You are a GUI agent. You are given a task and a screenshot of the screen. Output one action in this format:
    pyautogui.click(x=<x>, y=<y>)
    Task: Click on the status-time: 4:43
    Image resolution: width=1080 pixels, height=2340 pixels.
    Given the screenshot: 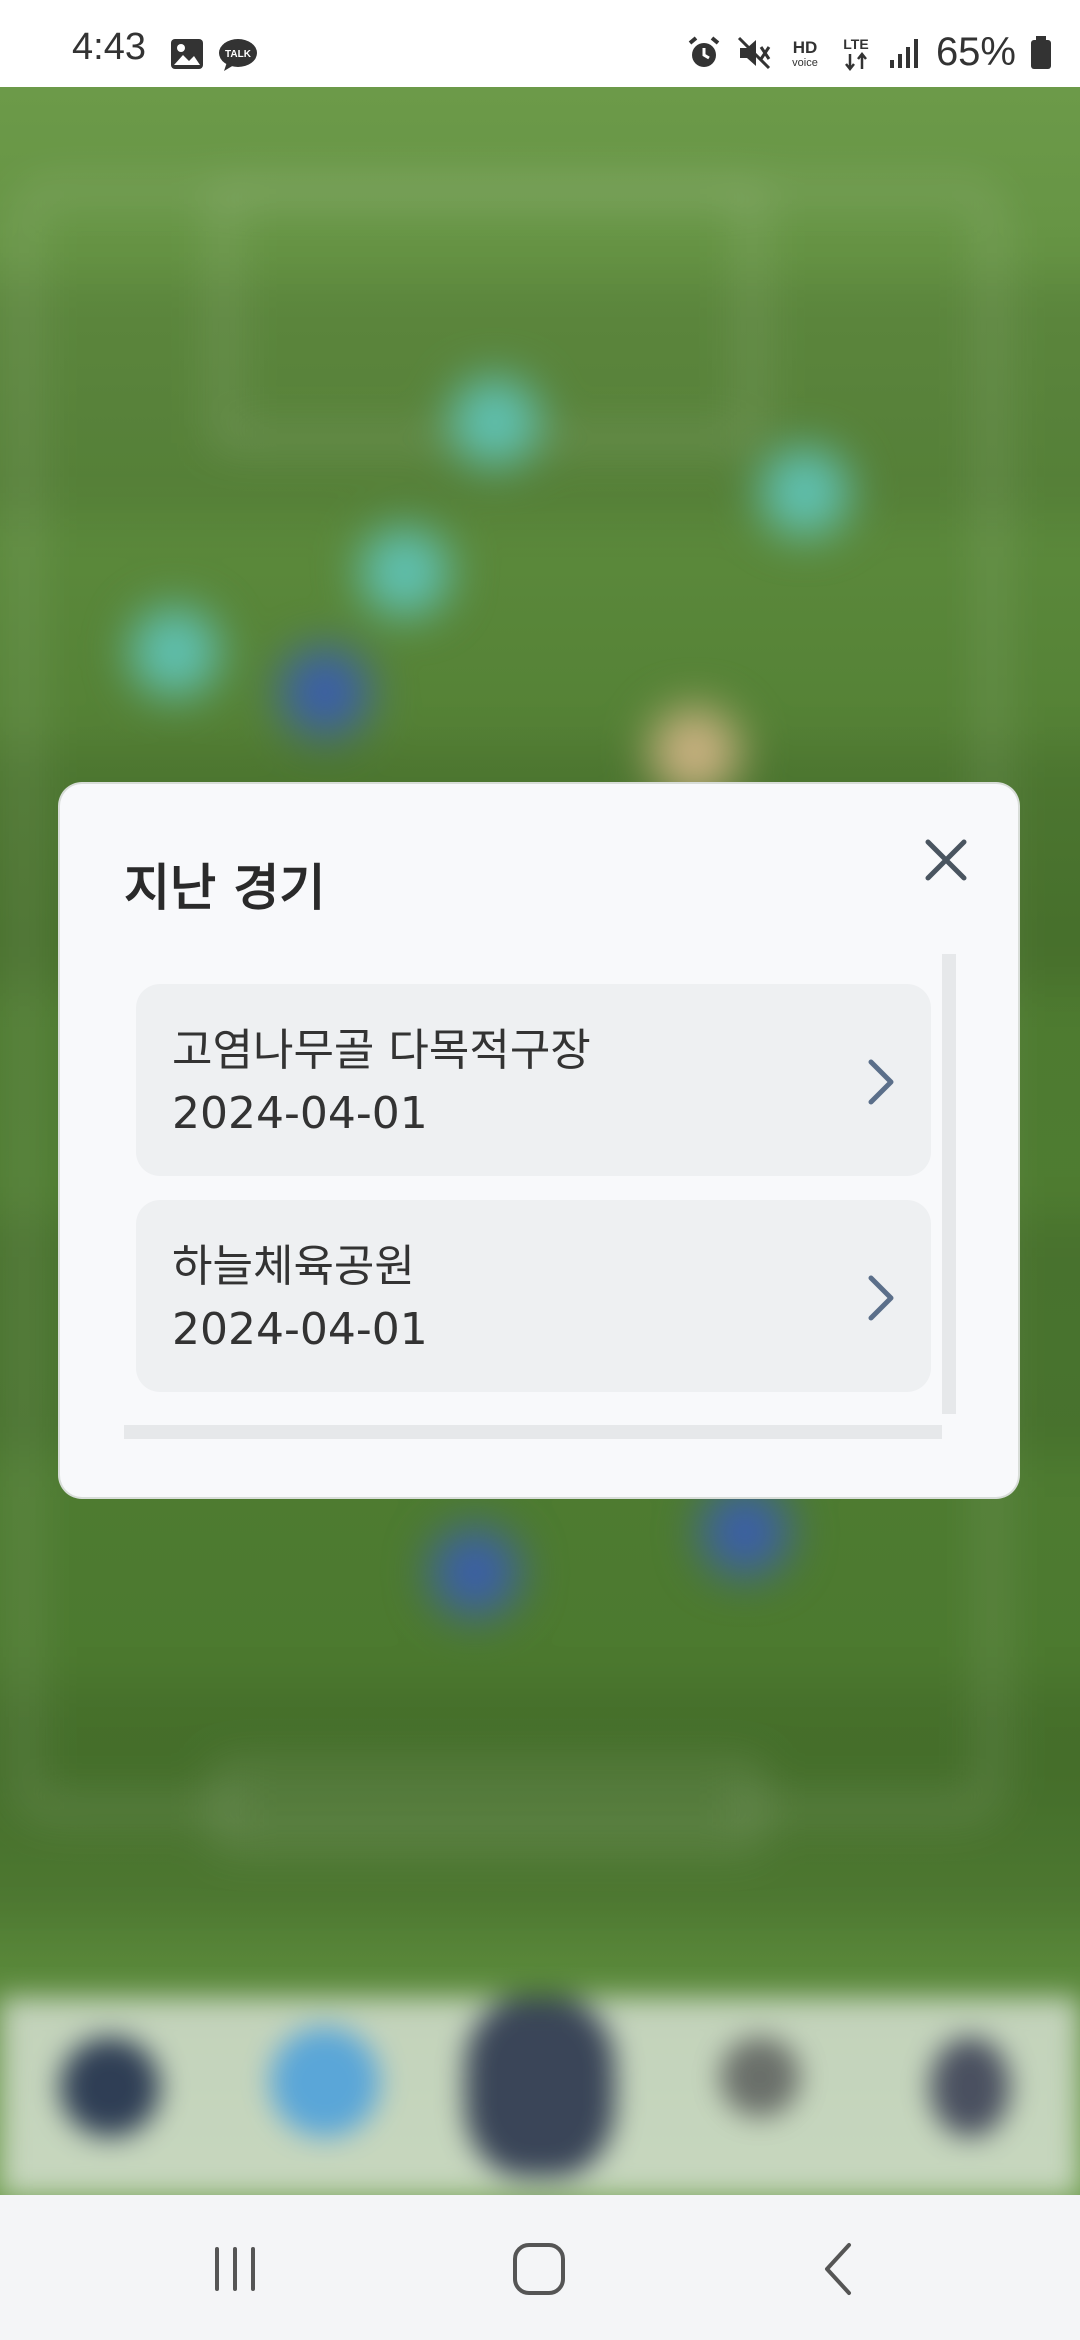 What is the action you would take?
    pyautogui.click(x=109, y=47)
    